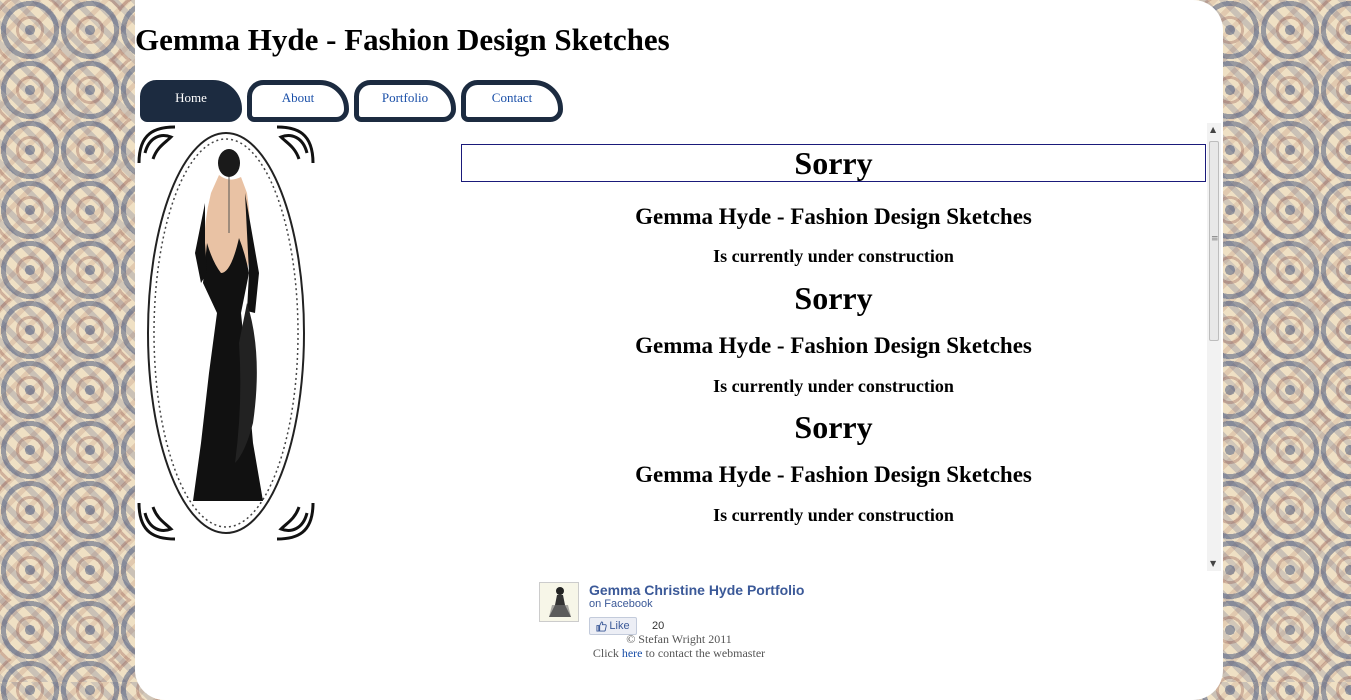 The image size is (1351, 700). Describe the element at coordinates (602, 626) in the screenshot. I see `thumbs-up-icon` at that location.